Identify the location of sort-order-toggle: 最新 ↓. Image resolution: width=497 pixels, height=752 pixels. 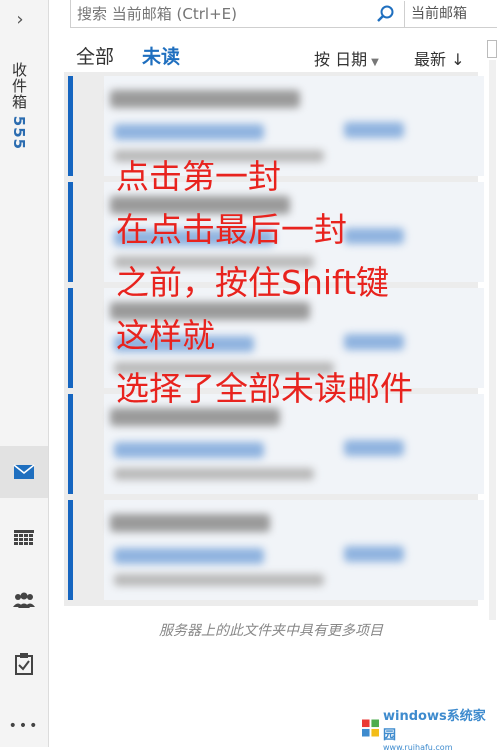
(439, 58).